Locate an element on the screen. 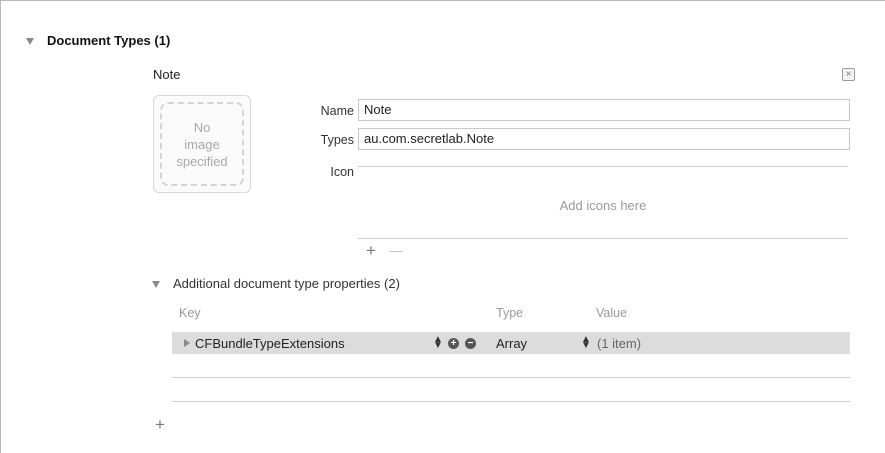  key-column-header: Key is located at coordinates (190, 313).